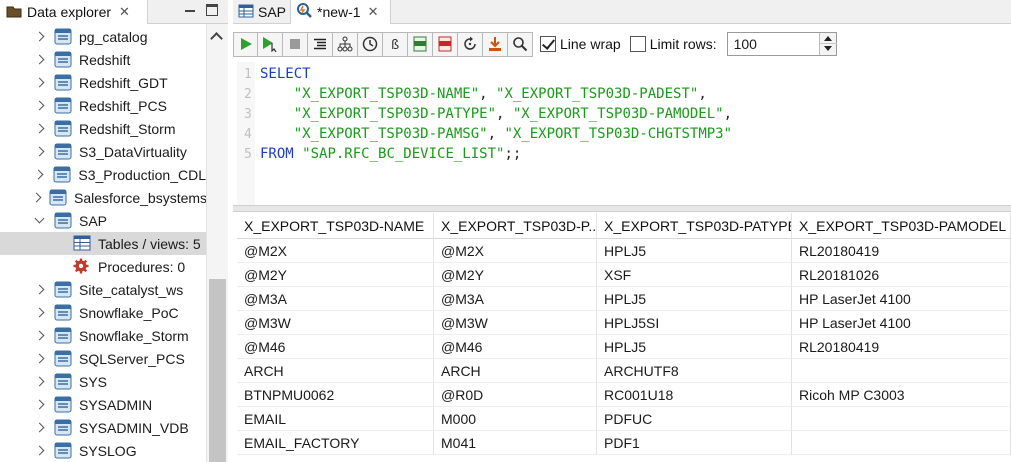 This screenshot has height=462, width=1011. I want to click on history-button, so click(370, 44).